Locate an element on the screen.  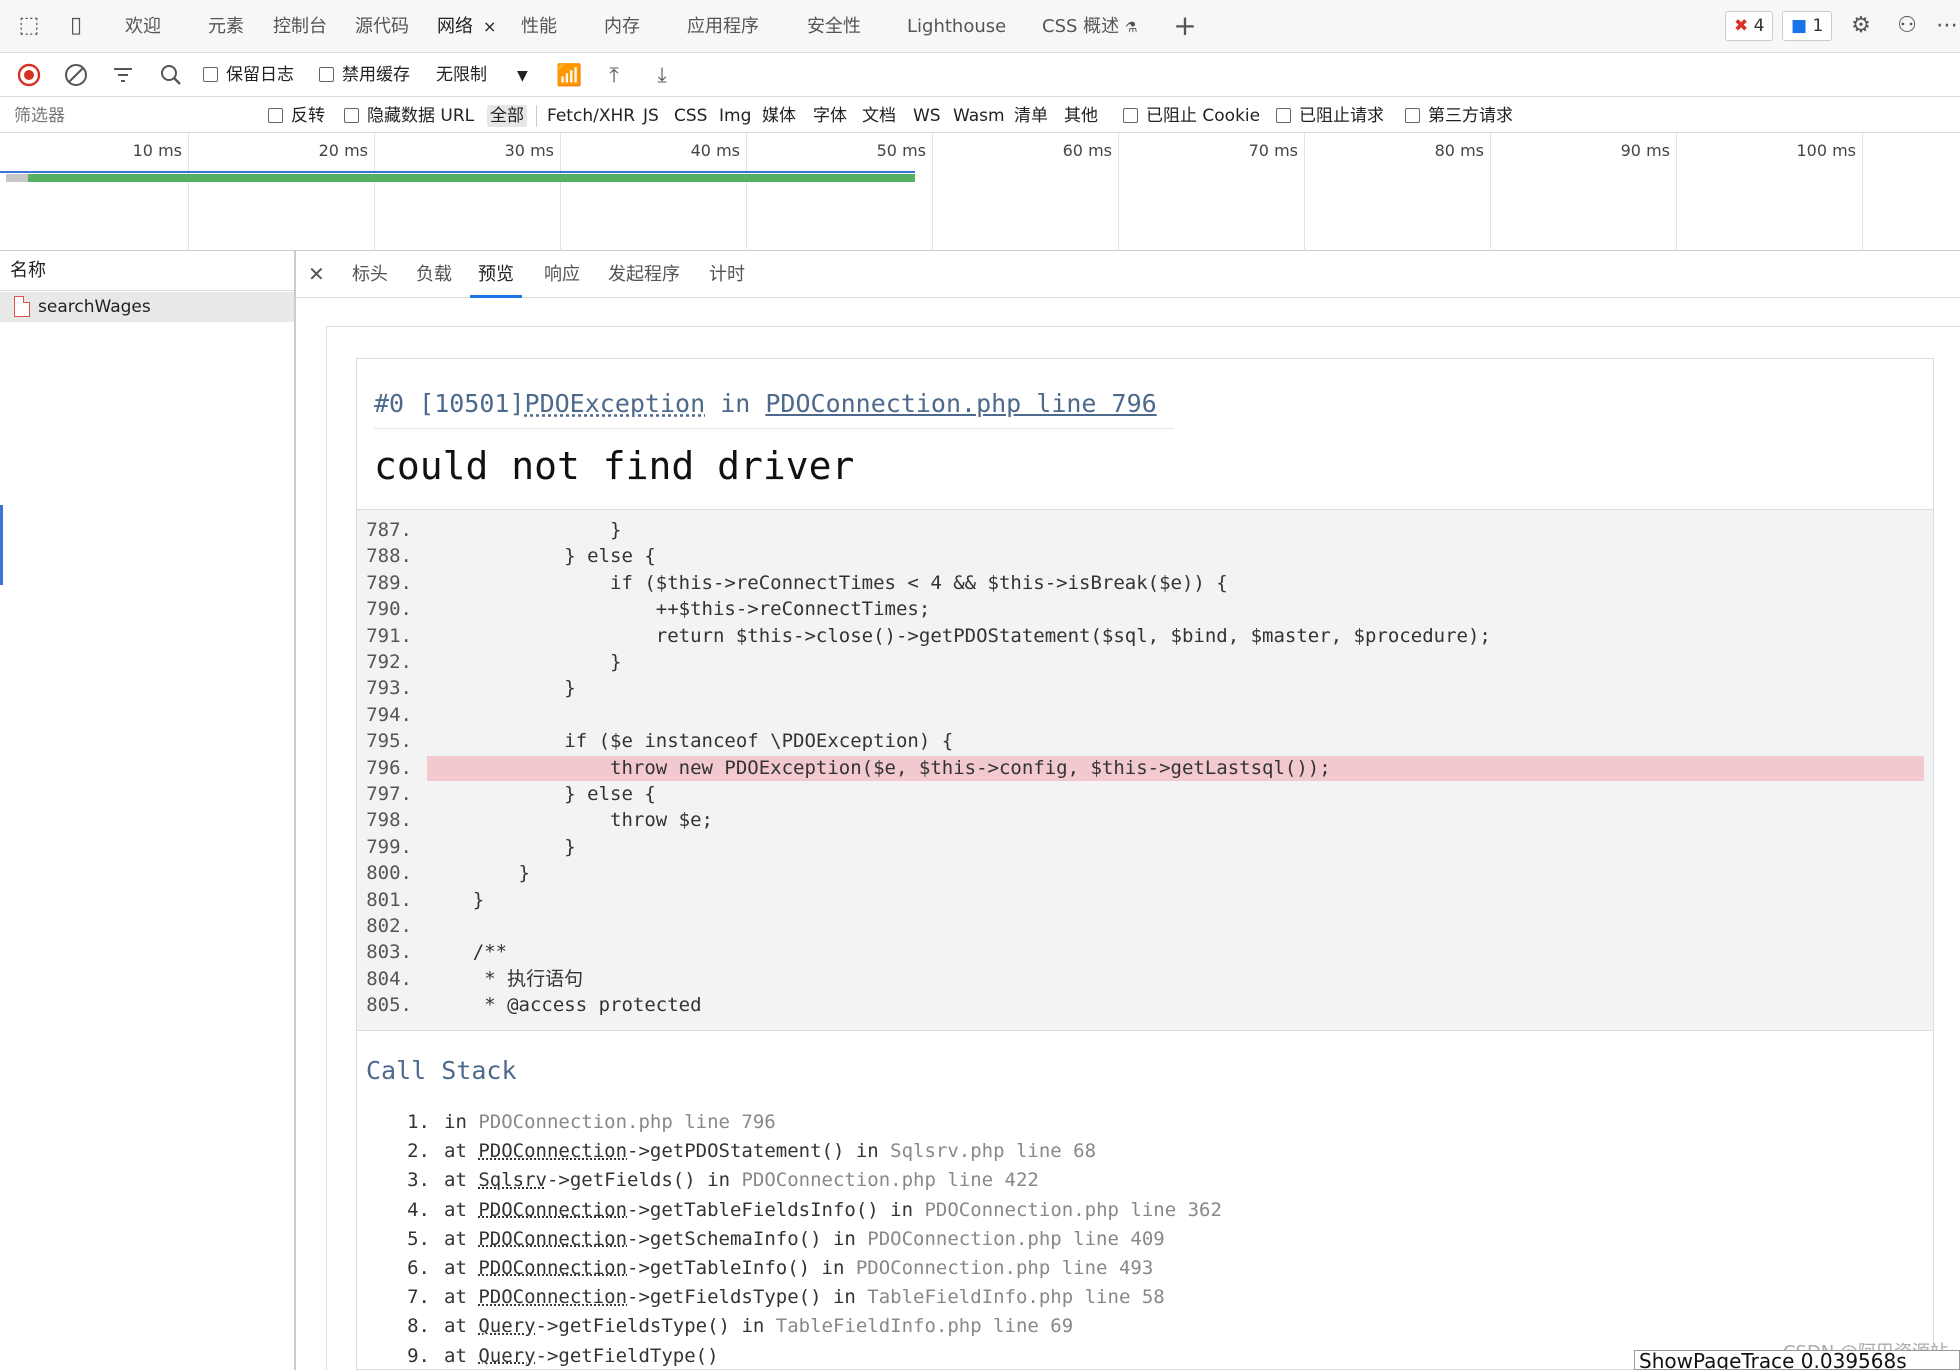
tab-payload: 负载 is located at coordinates (434, 274).